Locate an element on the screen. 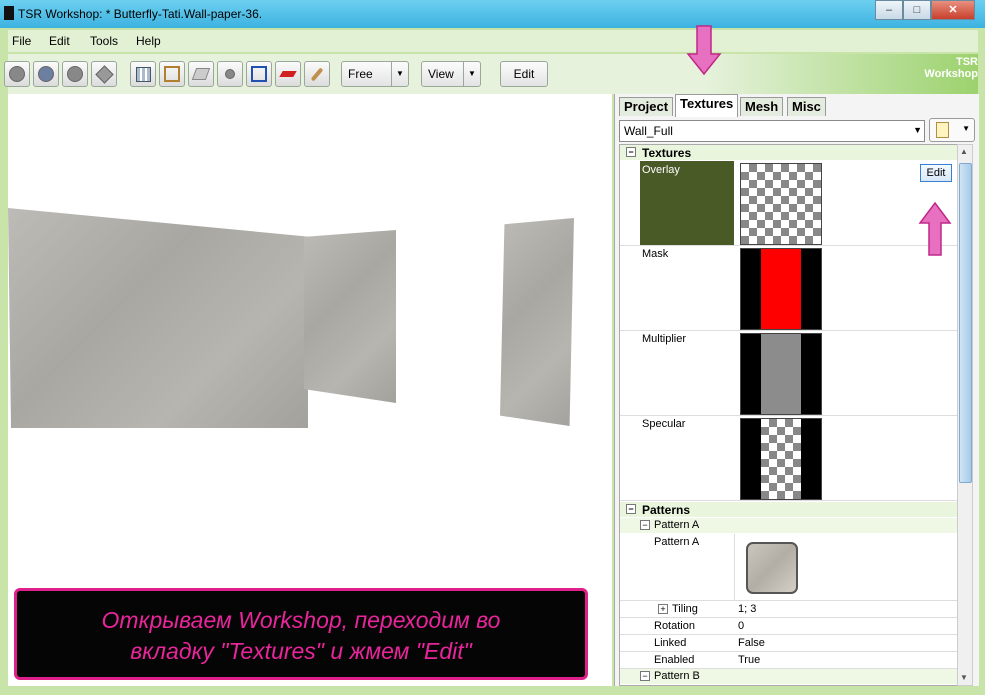  enabled-label: Enabled is located at coordinates (674, 660).